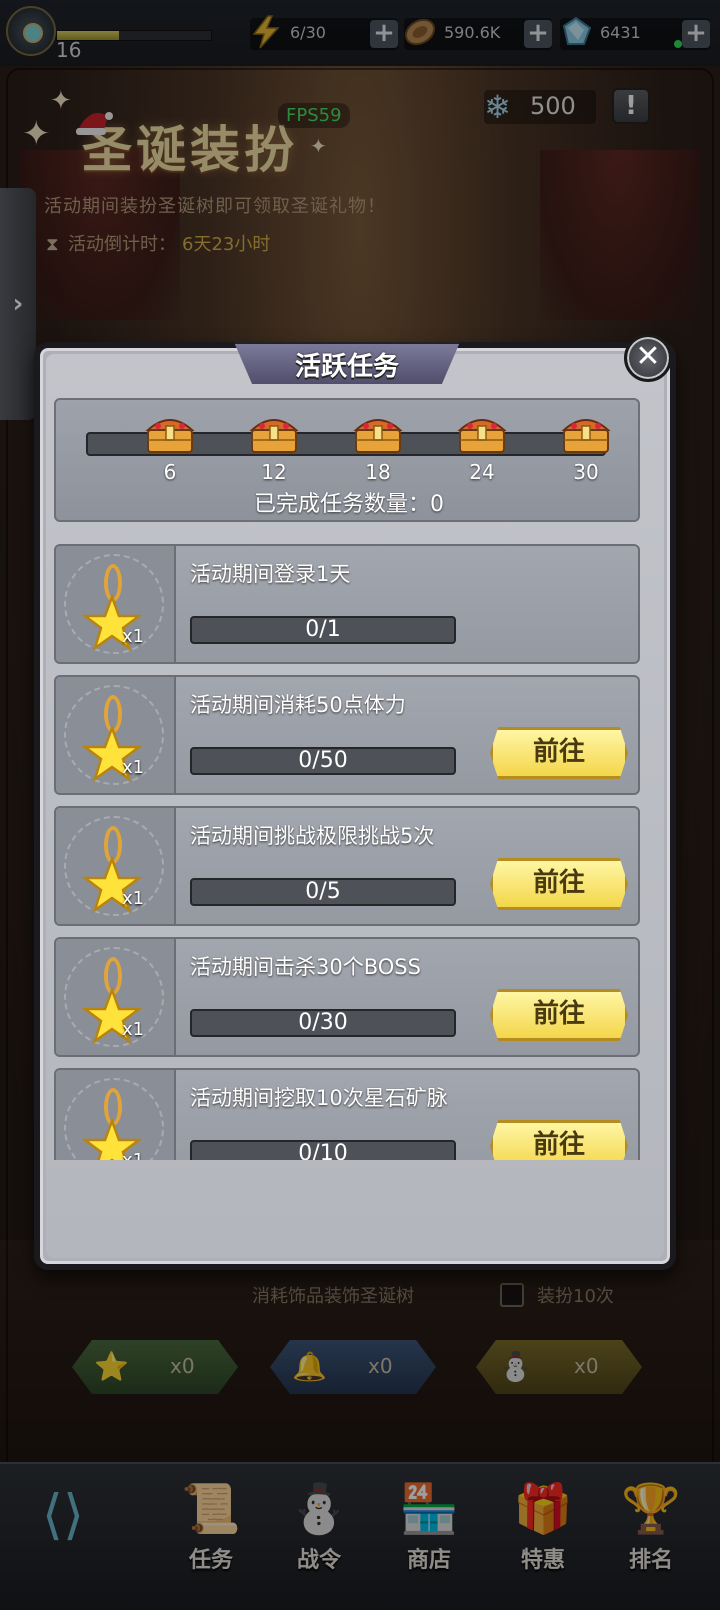 The width and height of the screenshot is (720, 1610). Describe the element at coordinates (170, 472) in the screenshot. I see `milestone-value: 6` at that location.